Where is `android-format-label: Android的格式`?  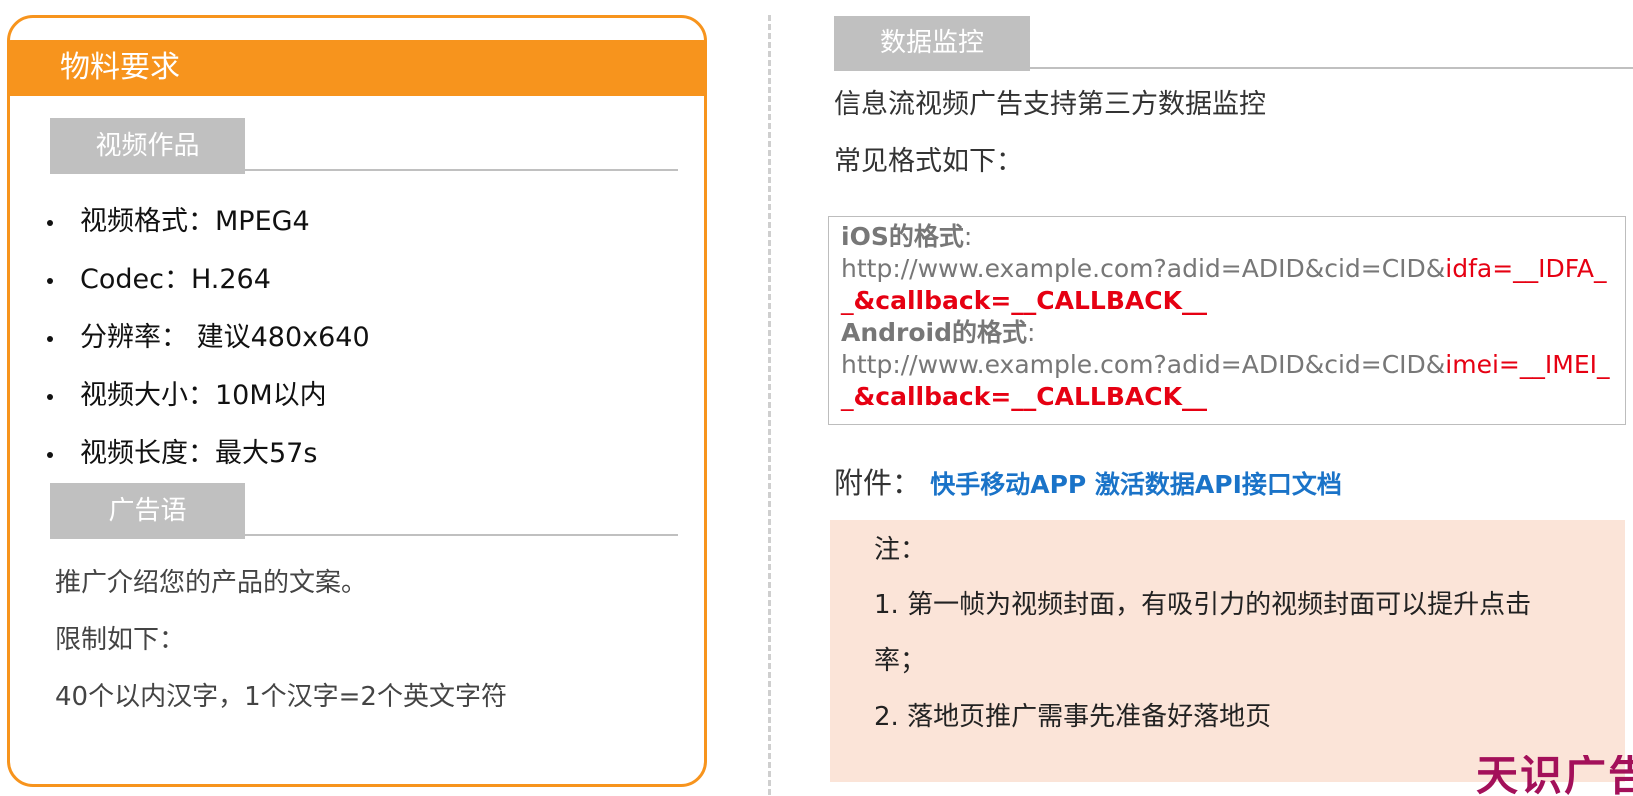
android-format-label: Android的格式 is located at coordinates (934, 332).